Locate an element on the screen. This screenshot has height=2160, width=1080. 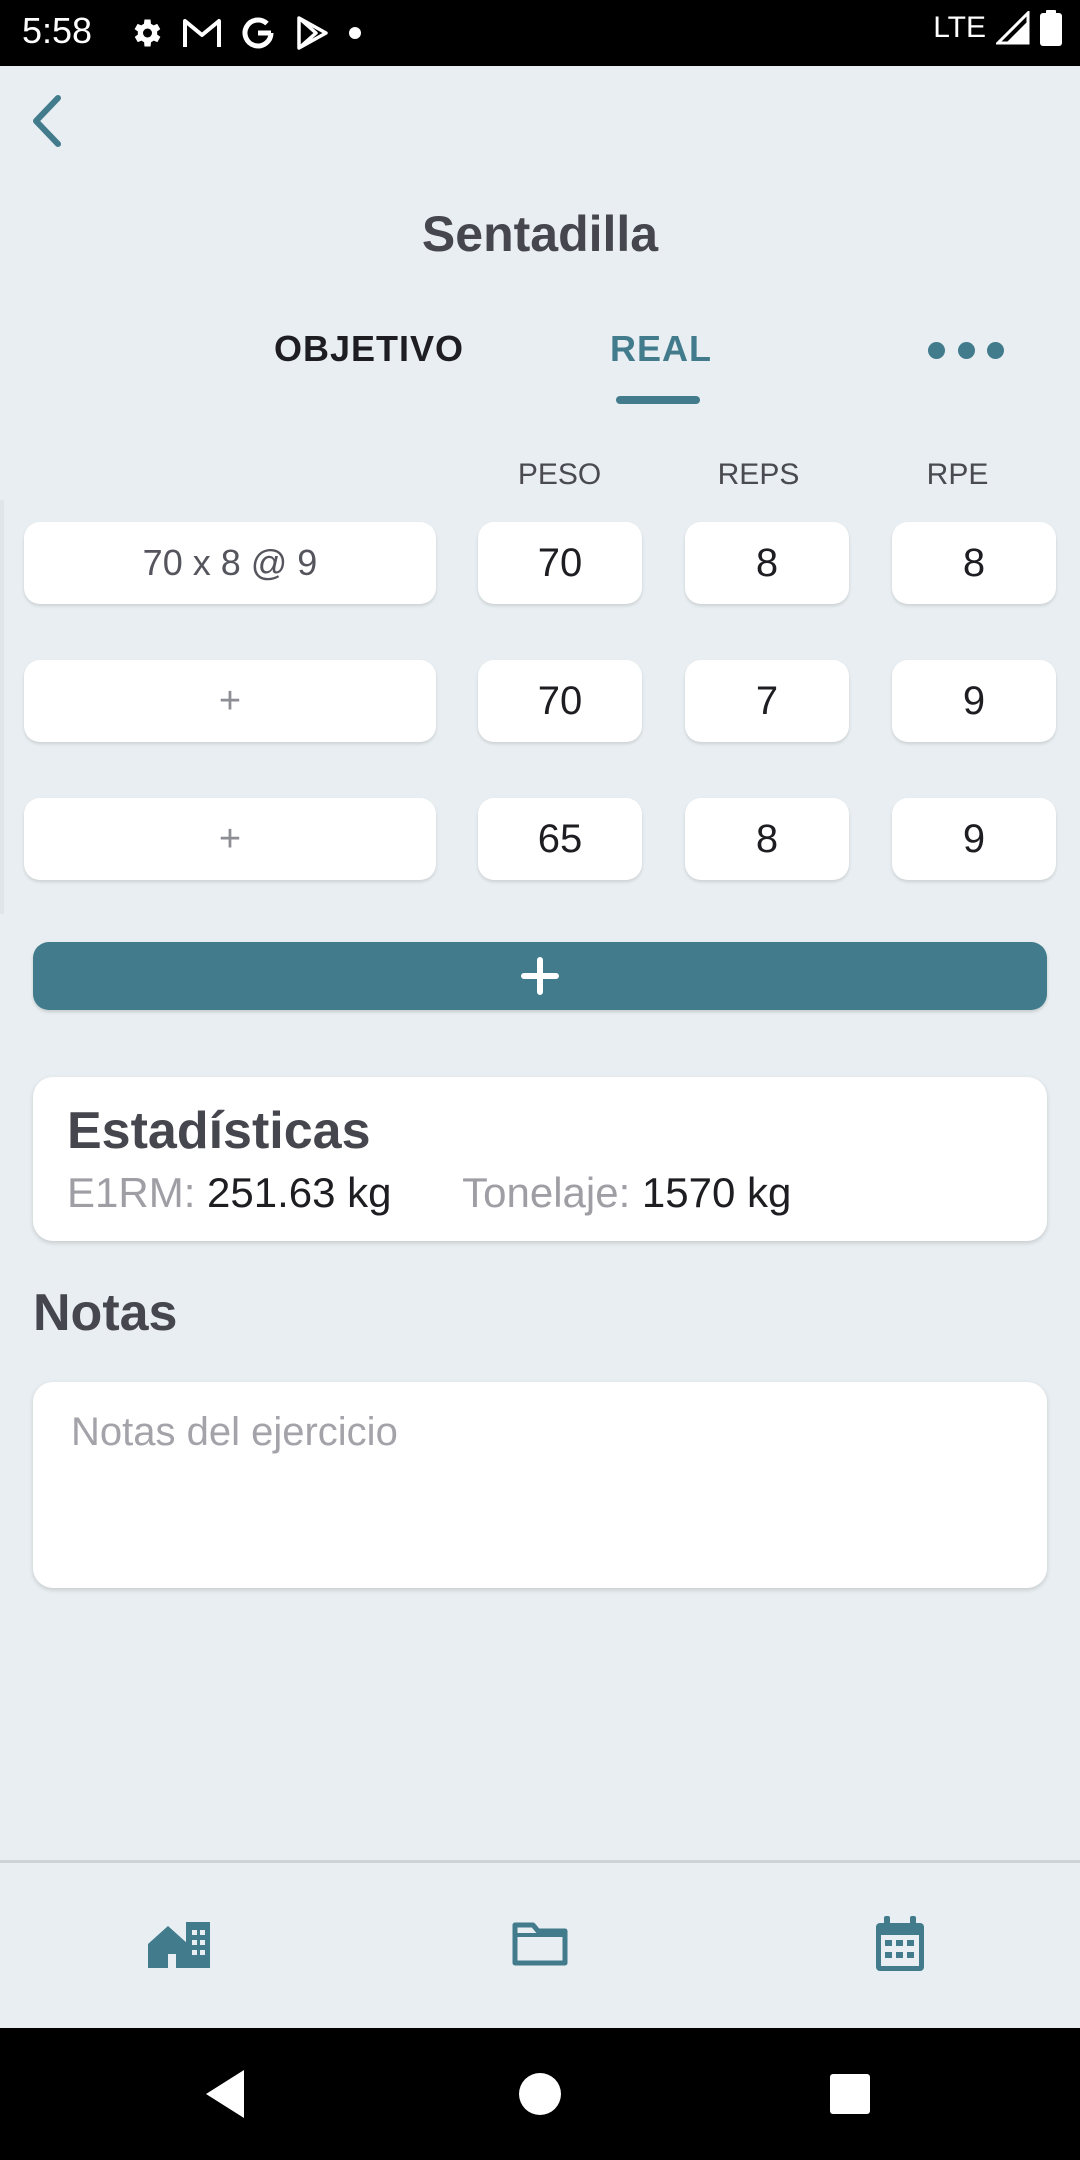
set-row: + 70 7 9 is located at coordinates (540, 707).